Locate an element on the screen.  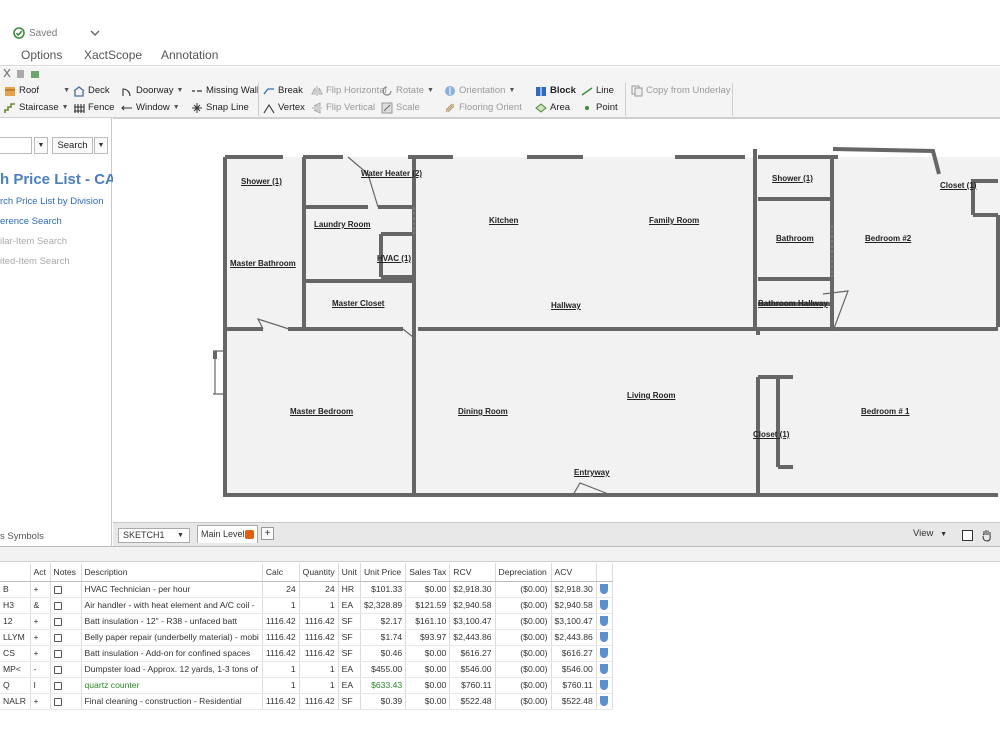
col-header-sales-tax: Sales Tax is located at coordinates (428, 572).